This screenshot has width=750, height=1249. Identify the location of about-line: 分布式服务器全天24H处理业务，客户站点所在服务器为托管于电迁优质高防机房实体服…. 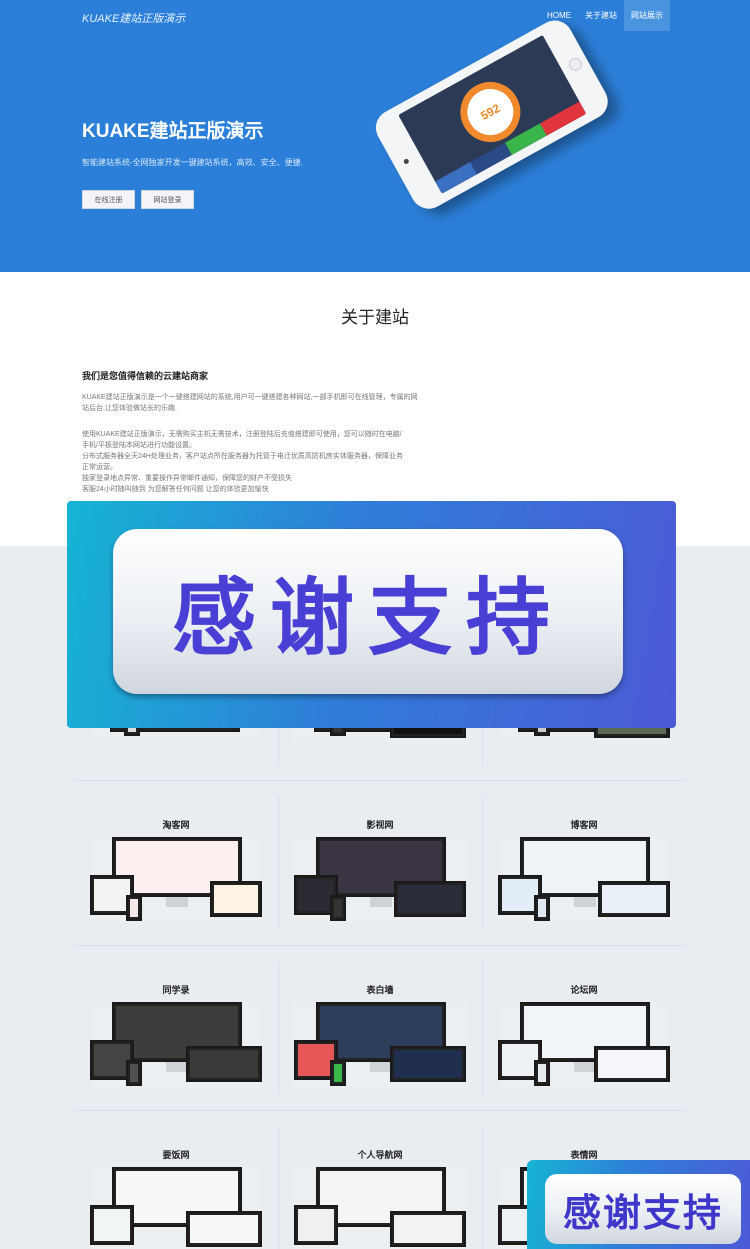
(242, 456).